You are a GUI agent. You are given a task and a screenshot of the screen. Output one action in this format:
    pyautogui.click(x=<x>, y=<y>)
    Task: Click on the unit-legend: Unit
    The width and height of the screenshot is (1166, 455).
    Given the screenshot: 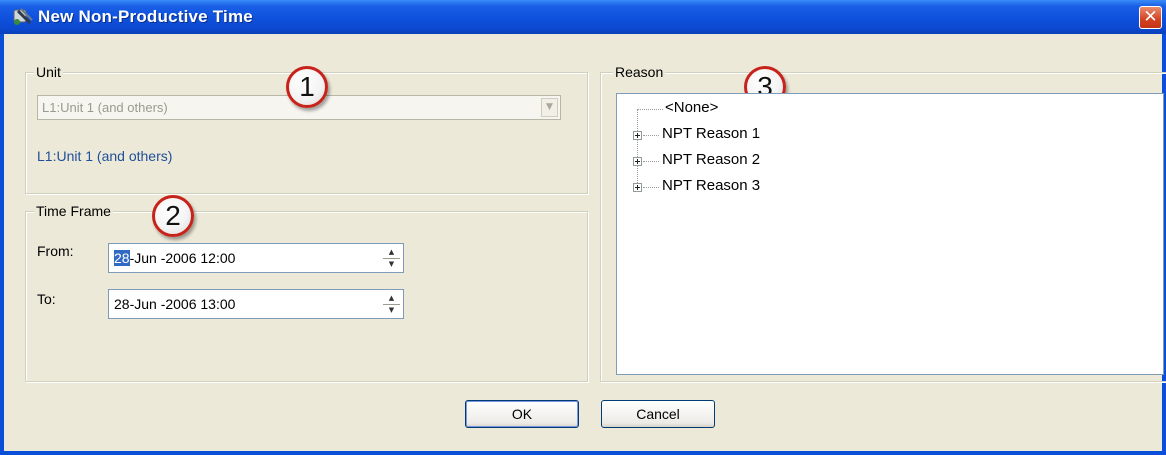 What is the action you would take?
    pyautogui.click(x=48, y=72)
    